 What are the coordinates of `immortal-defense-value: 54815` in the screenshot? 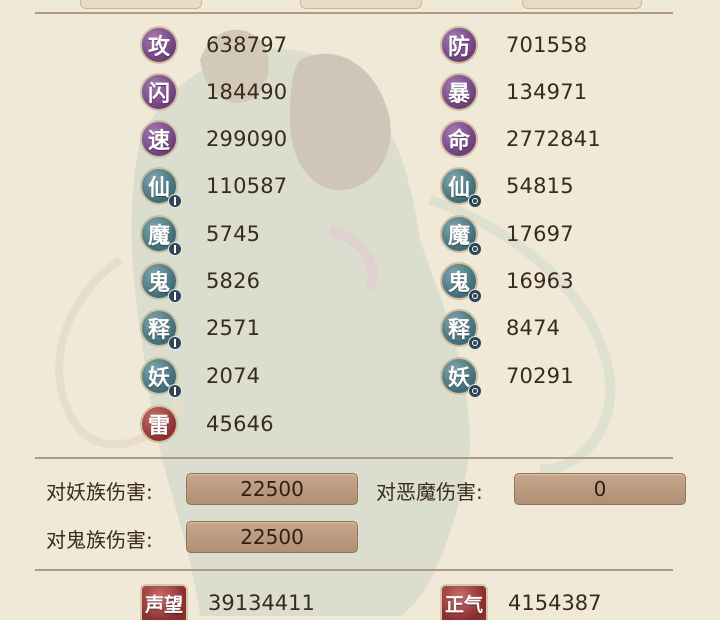 It's located at (540, 186).